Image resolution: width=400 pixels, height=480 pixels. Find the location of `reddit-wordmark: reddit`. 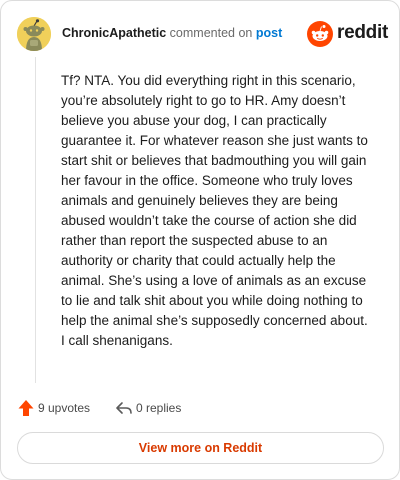

reddit-wordmark: reddit is located at coordinates (362, 32).